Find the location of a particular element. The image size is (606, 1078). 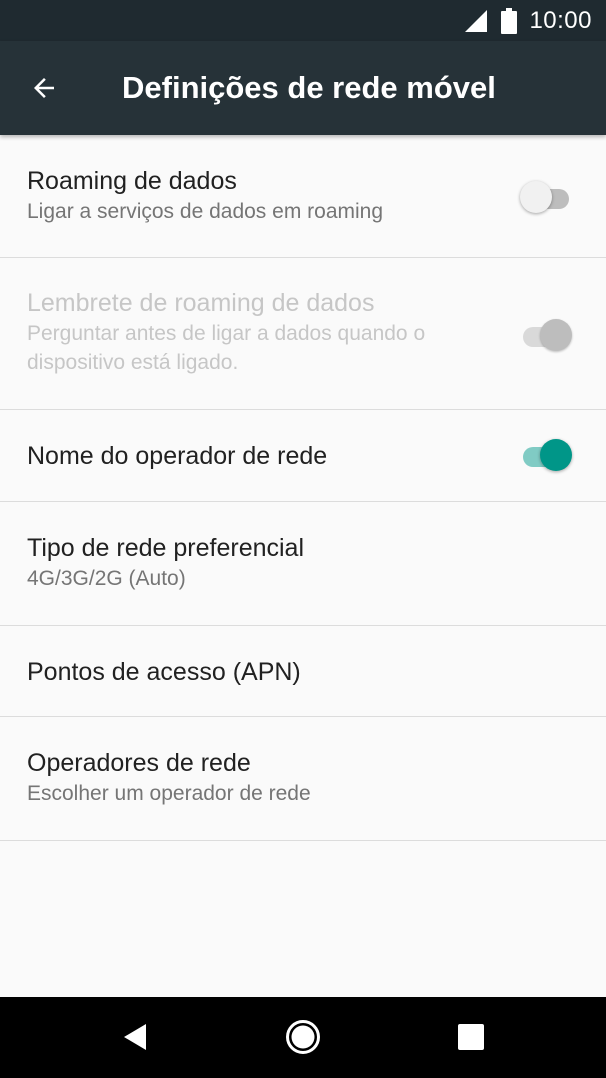

nav-recents-icon is located at coordinates (471, 1037).